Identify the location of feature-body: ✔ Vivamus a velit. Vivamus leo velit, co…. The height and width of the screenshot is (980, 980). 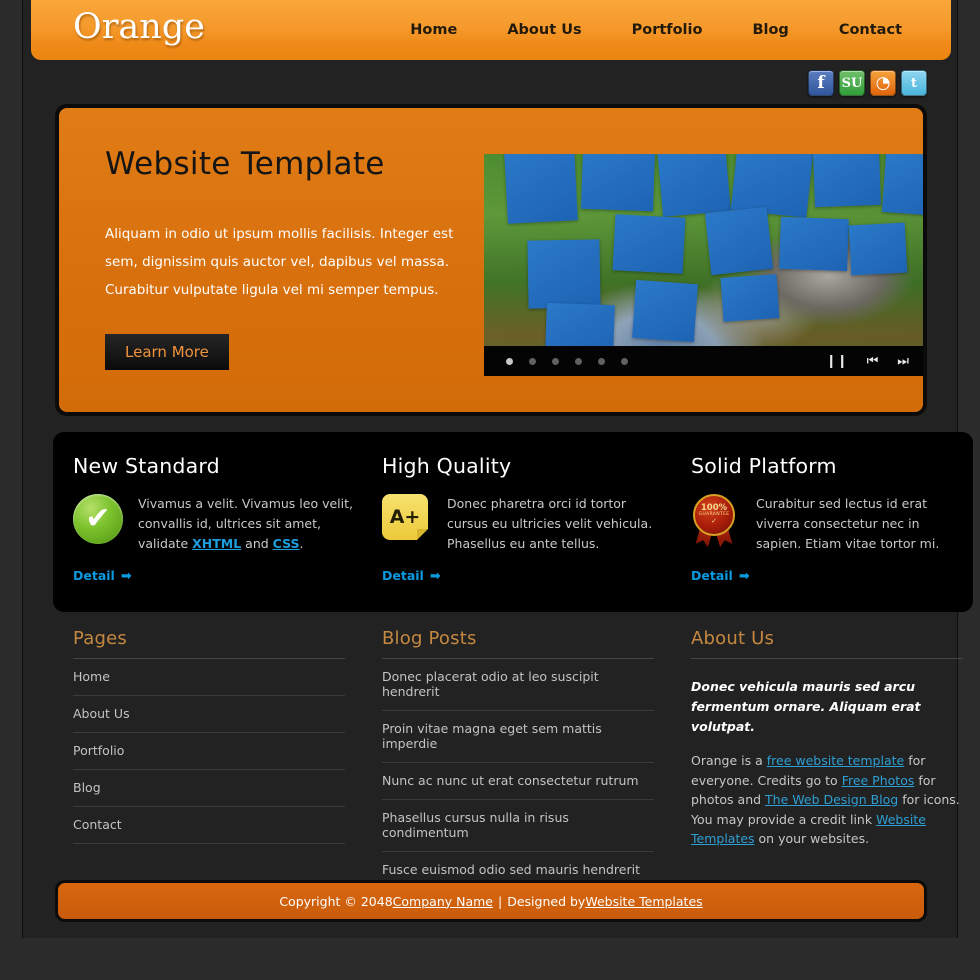
(215, 524).